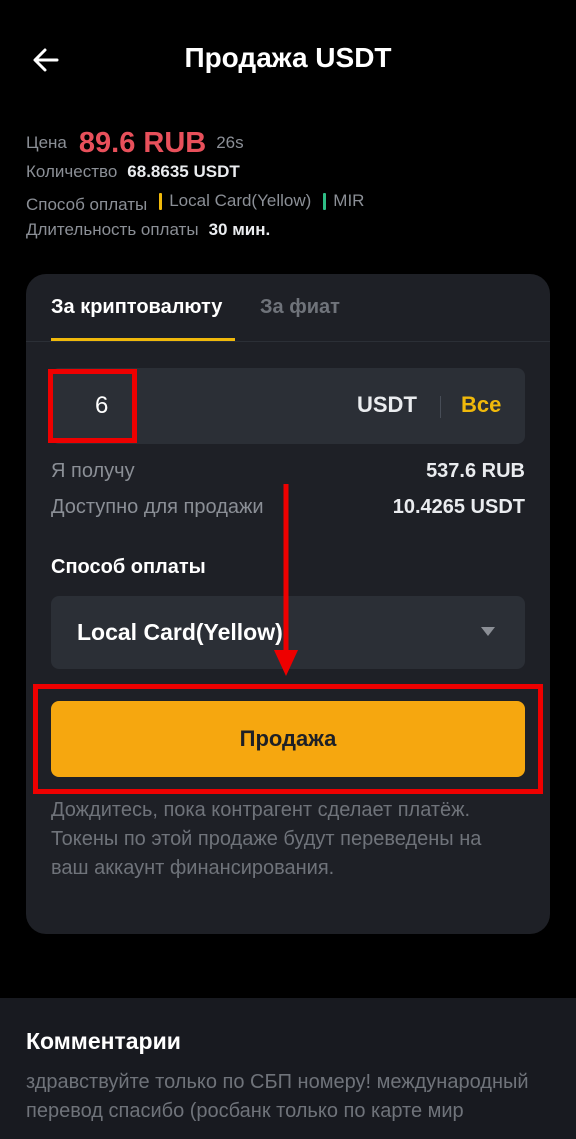 Image resolution: width=576 pixels, height=1139 pixels. Describe the element at coordinates (288, 632) in the screenshot. I see `payment-method-select: Local Card(Yellow)` at that location.